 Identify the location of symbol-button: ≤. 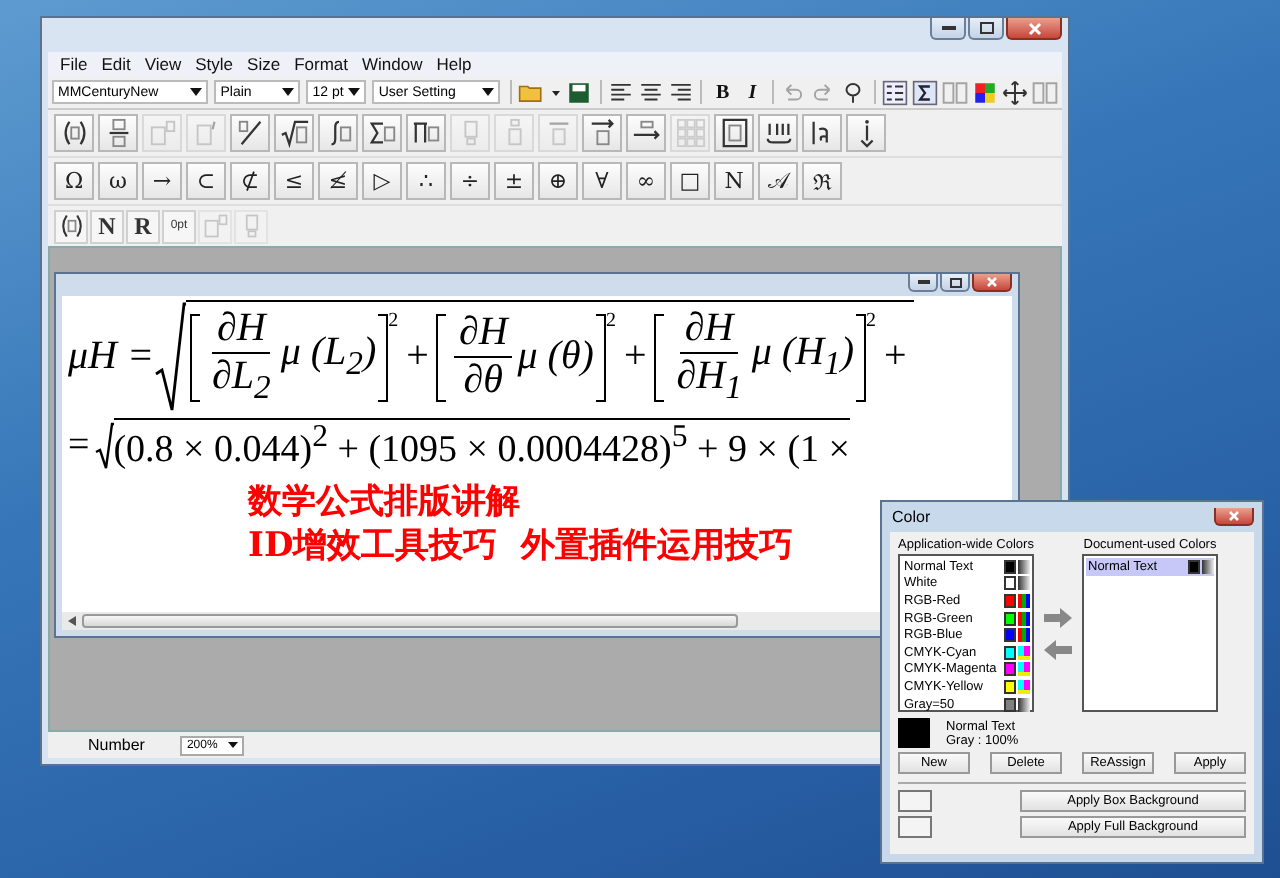
(294, 181).